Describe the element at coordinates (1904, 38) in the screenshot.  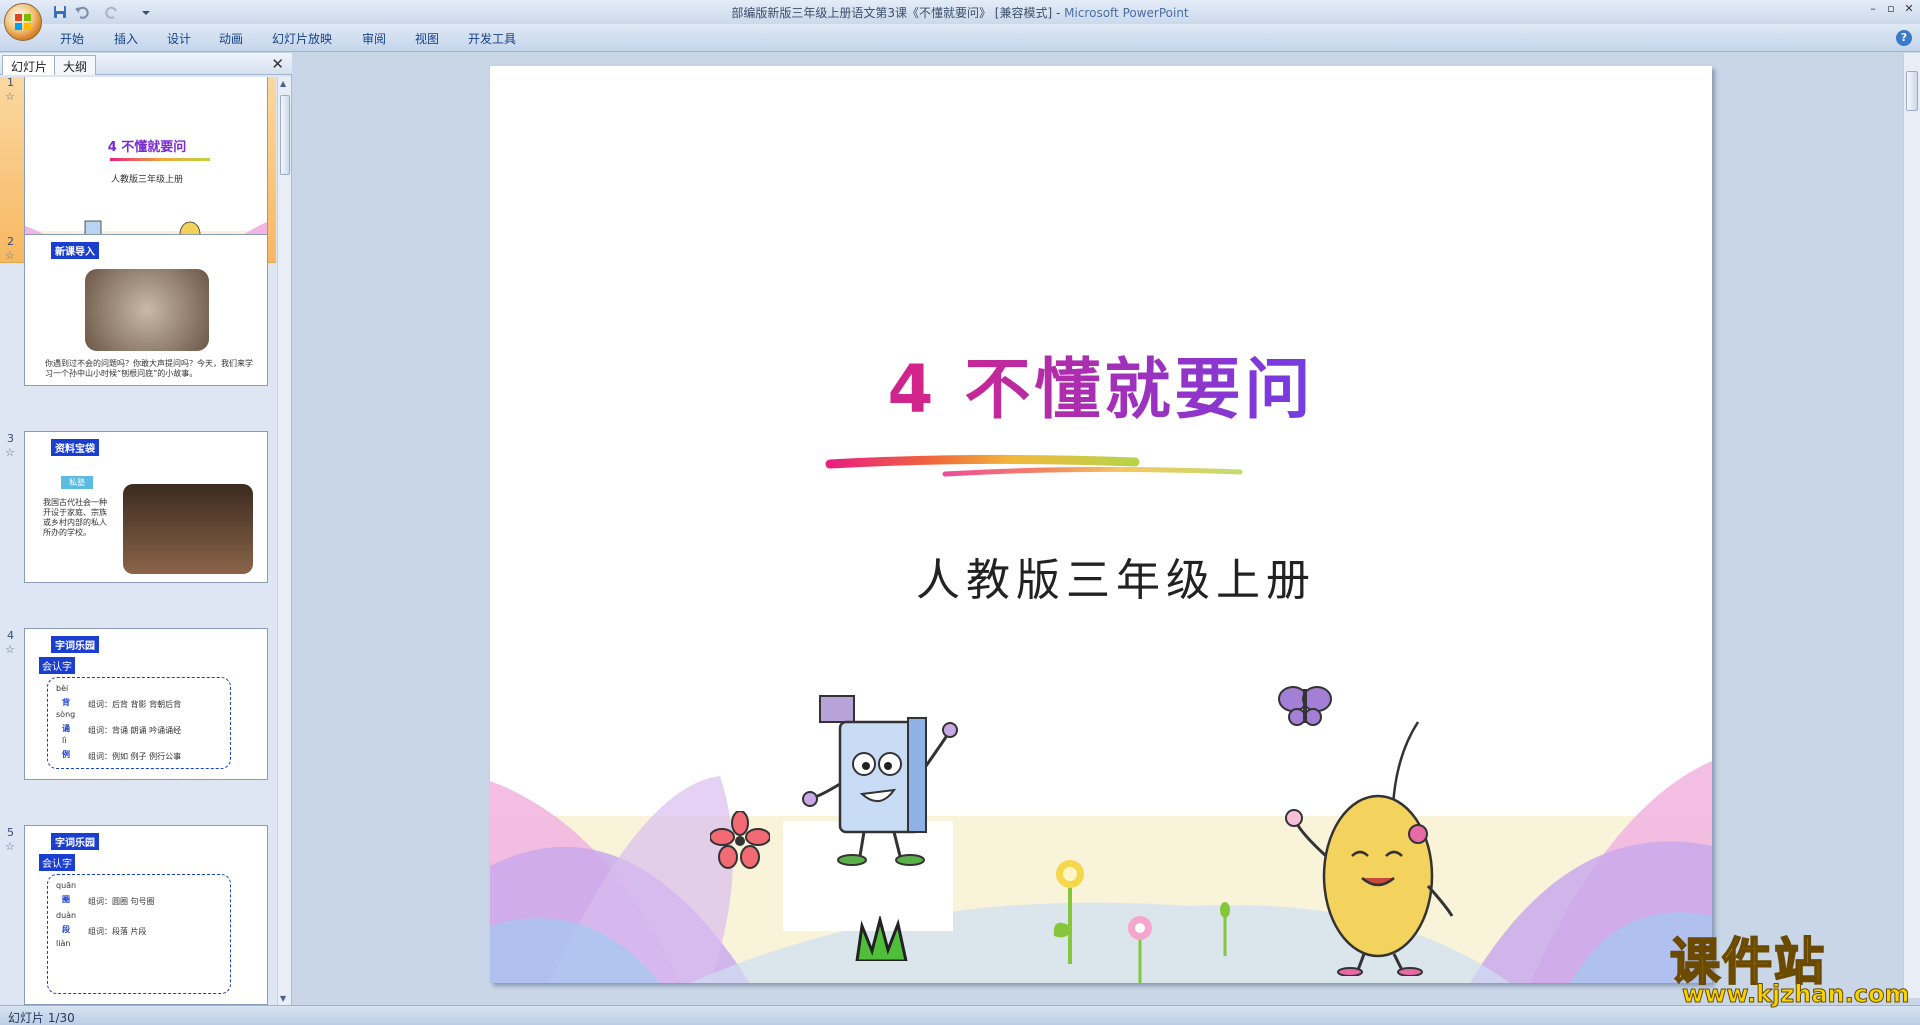
I see `help-icon: ?` at that location.